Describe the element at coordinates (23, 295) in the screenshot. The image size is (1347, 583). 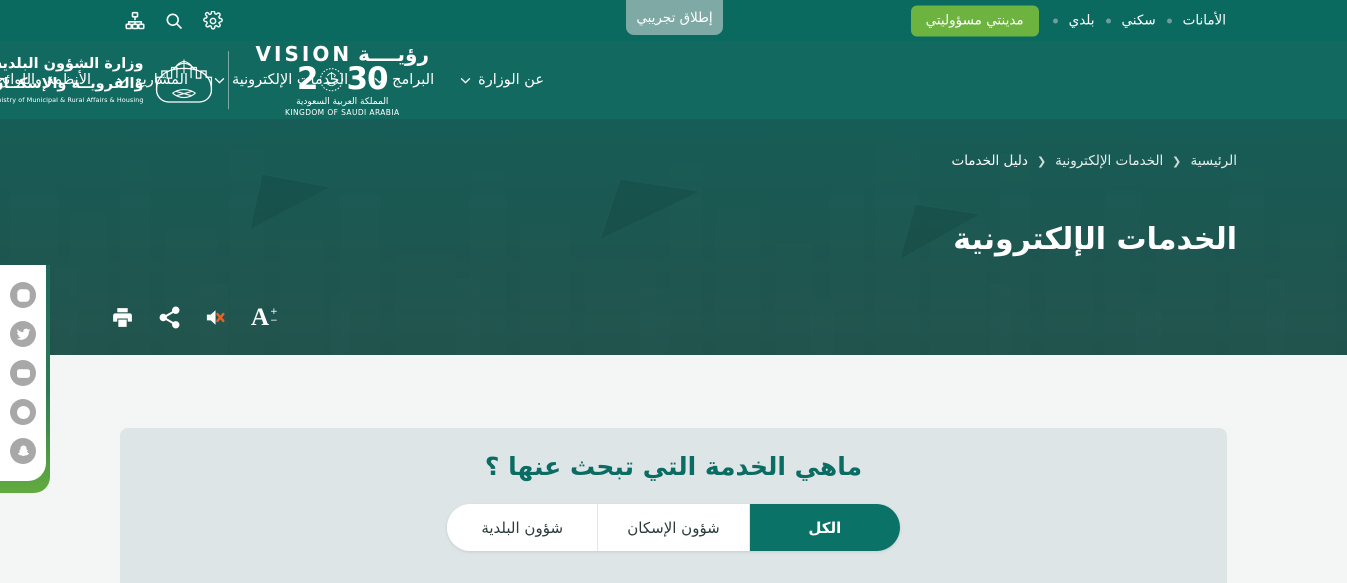
I see `instagram-icon` at that location.